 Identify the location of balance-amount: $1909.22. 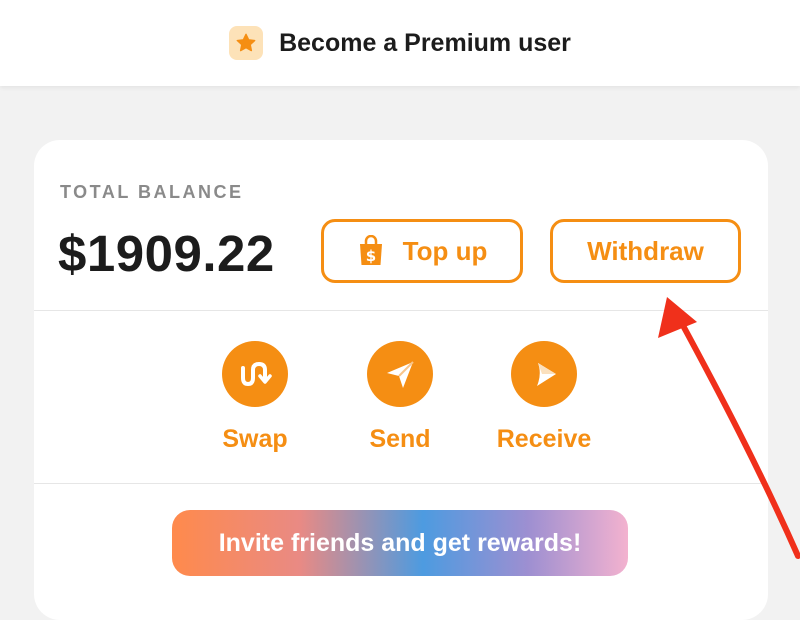
(166, 253).